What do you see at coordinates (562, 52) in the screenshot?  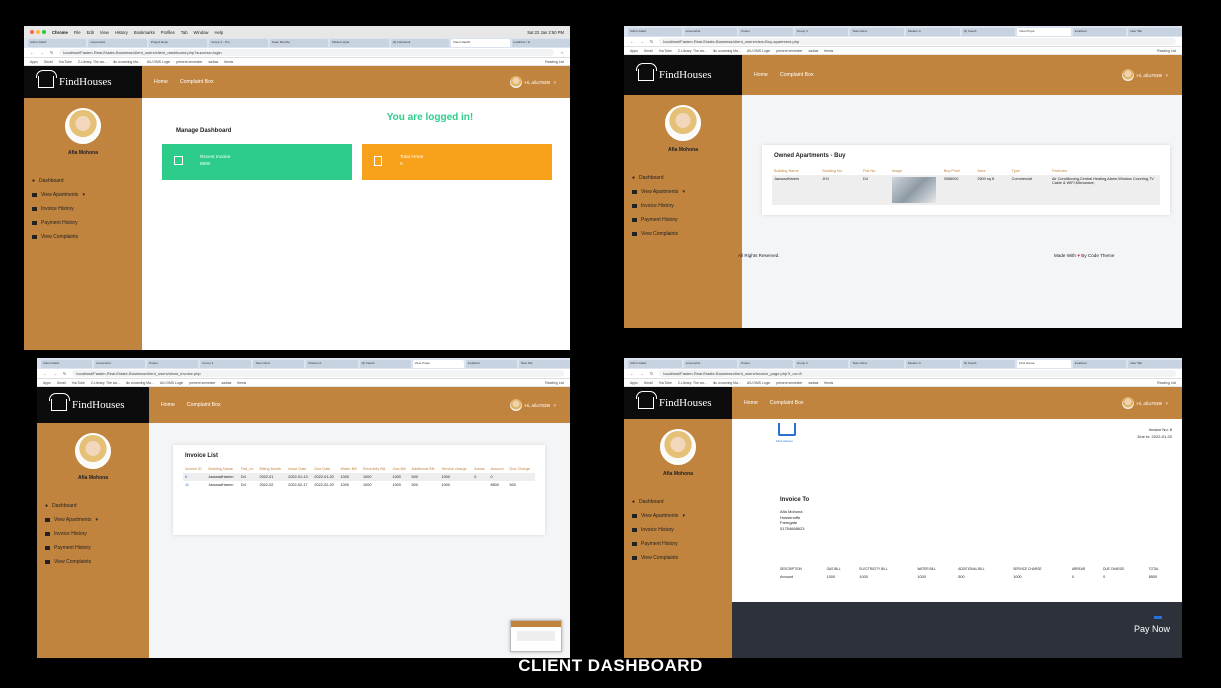 I see `star-icon: ☆` at bounding box center [562, 52].